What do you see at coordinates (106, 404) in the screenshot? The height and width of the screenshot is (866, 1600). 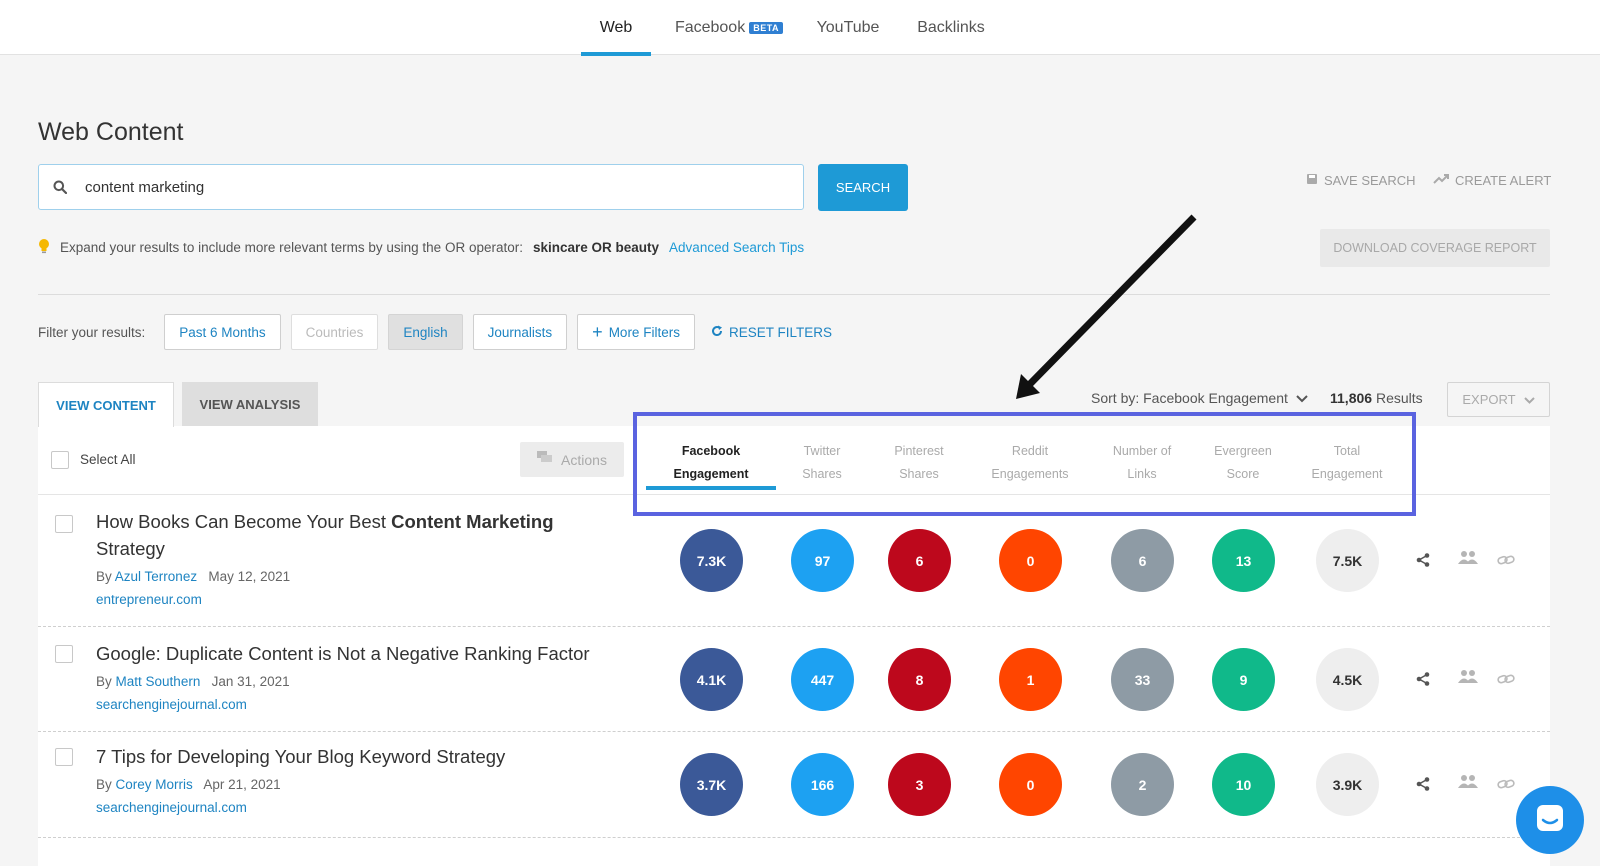 I see `tab-view-content: VIEW CONTENT` at bounding box center [106, 404].